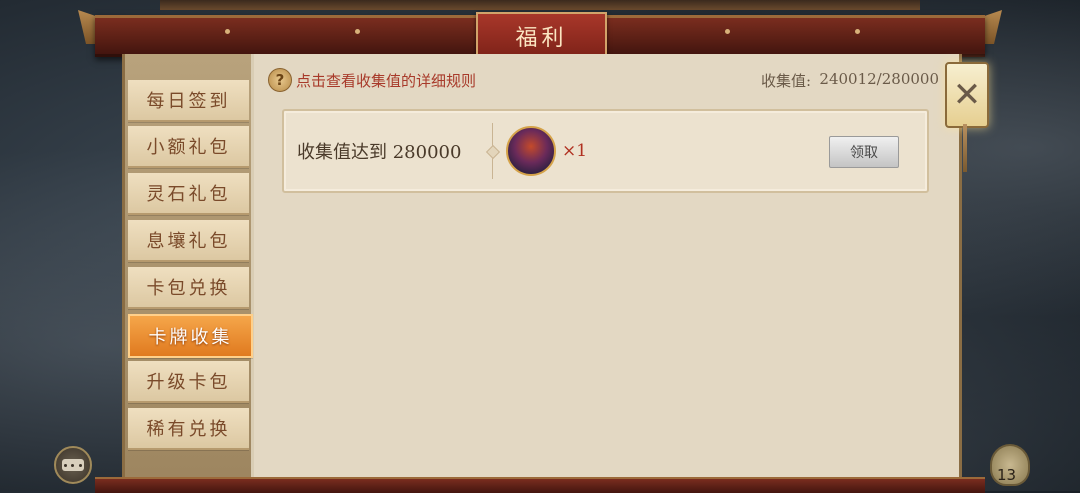  What do you see at coordinates (188, 288) in the screenshot?
I see `sidebar-item-card-pack-exchange: 卡包兑换` at bounding box center [188, 288].